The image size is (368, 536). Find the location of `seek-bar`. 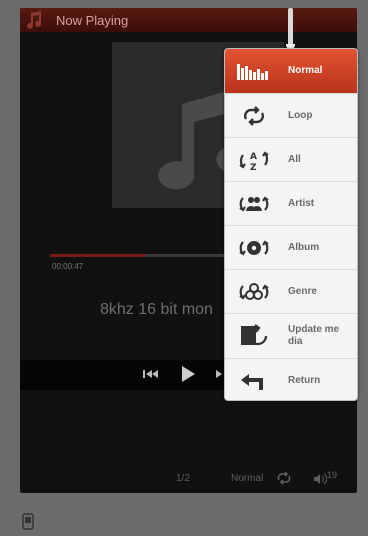

seek-bar is located at coordinates (140, 255).